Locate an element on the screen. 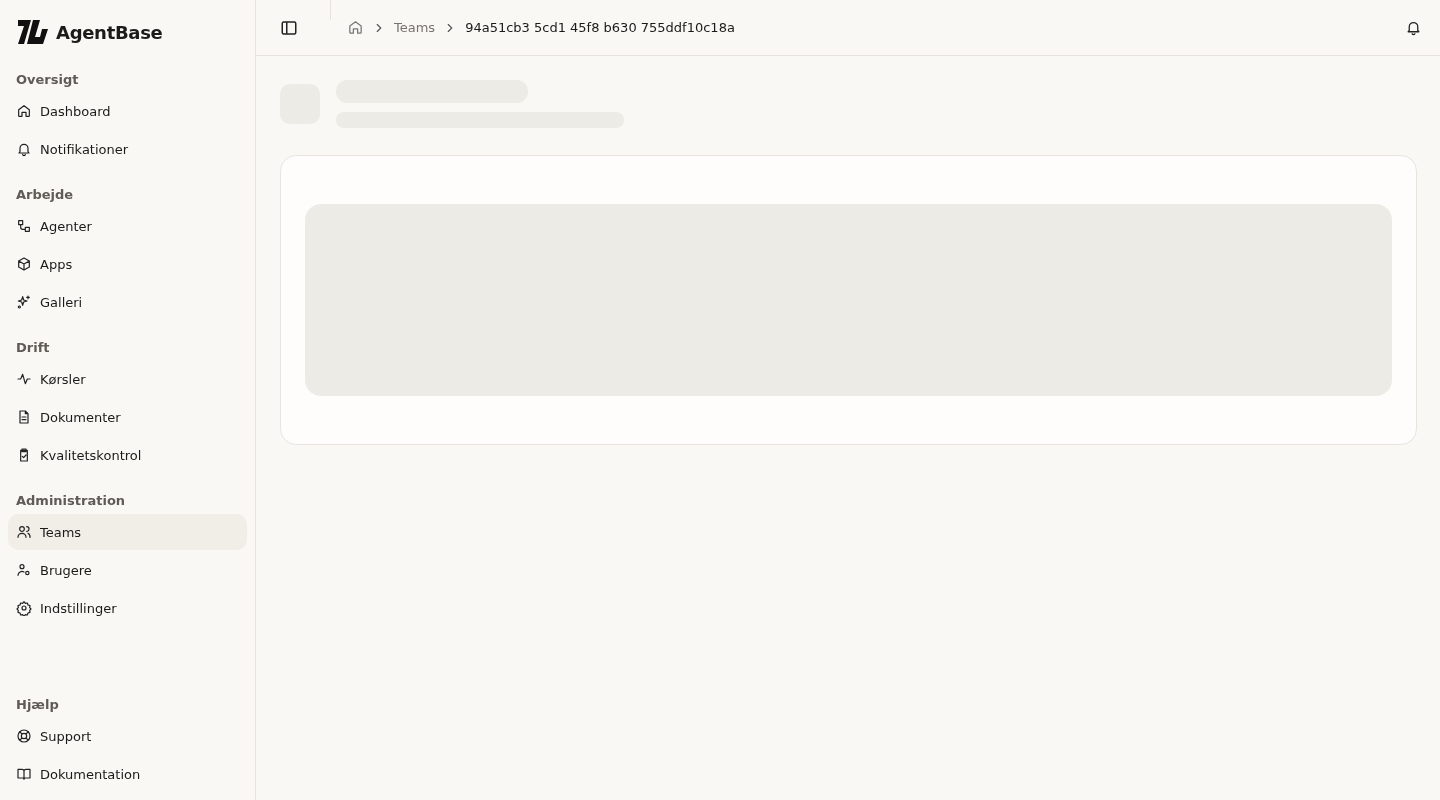 The image size is (1440, 800). pulse-icon is located at coordinates (24, 379).